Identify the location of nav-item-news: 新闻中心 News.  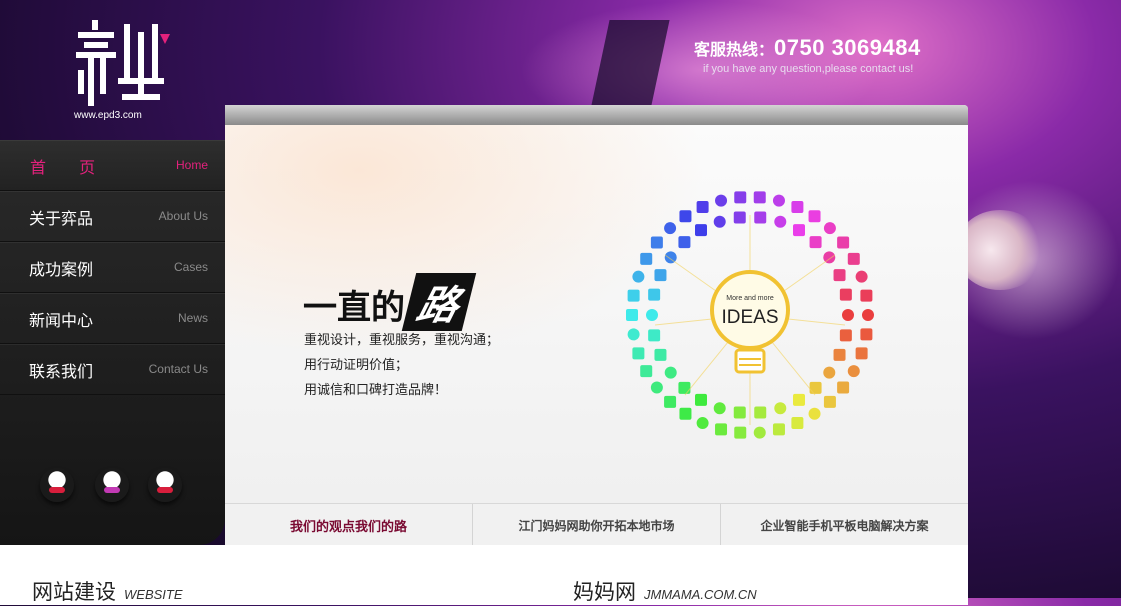
(112, 318).